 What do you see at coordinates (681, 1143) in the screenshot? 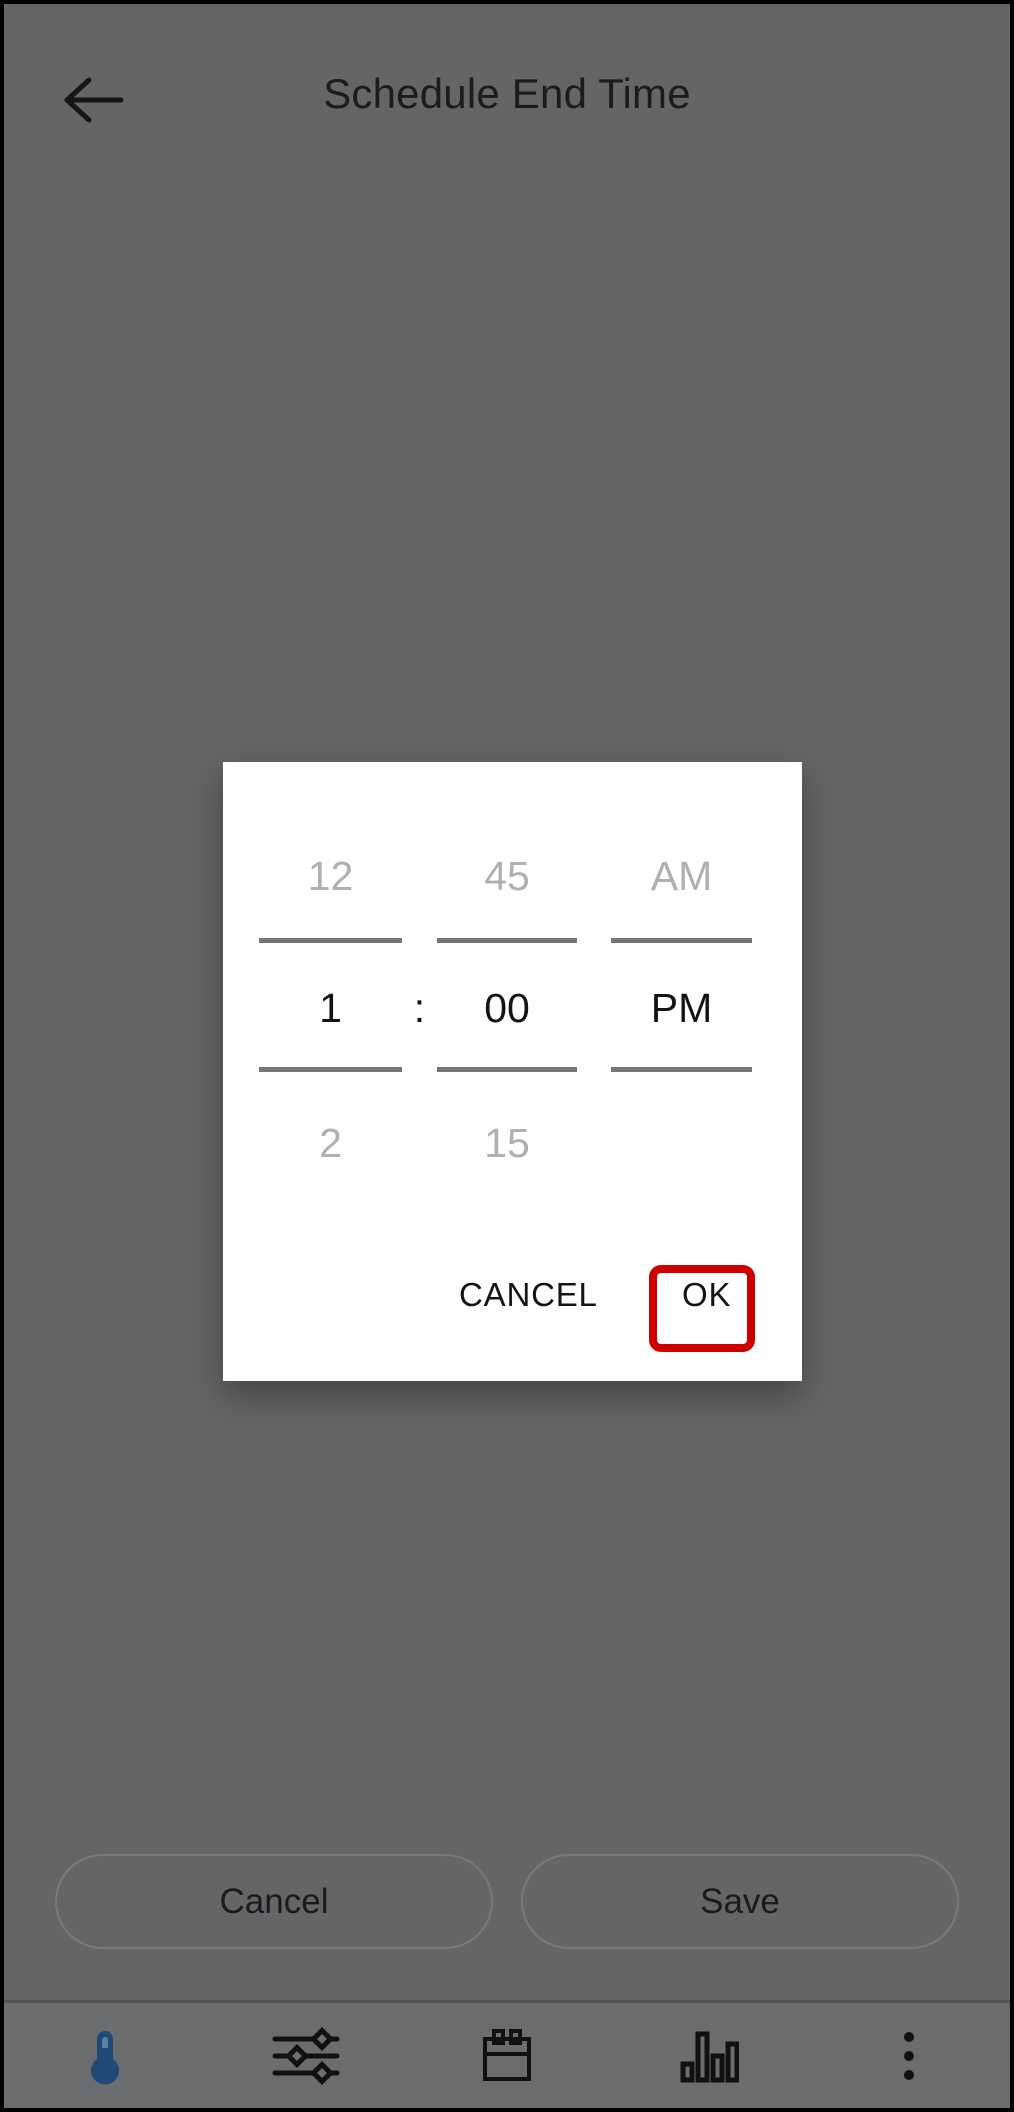
I see `meridiem-next-value` at bounding box center [681, 1143].